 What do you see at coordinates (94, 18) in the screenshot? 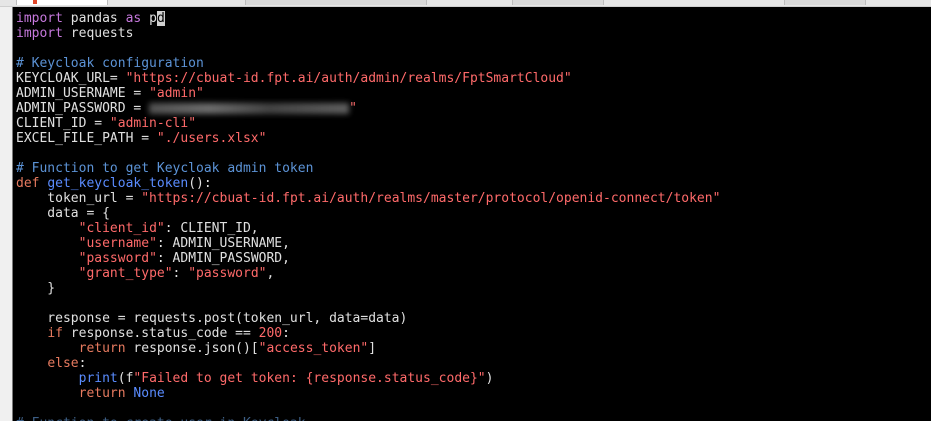
I see `code-token: pandas` at bounding box center [94, 18].